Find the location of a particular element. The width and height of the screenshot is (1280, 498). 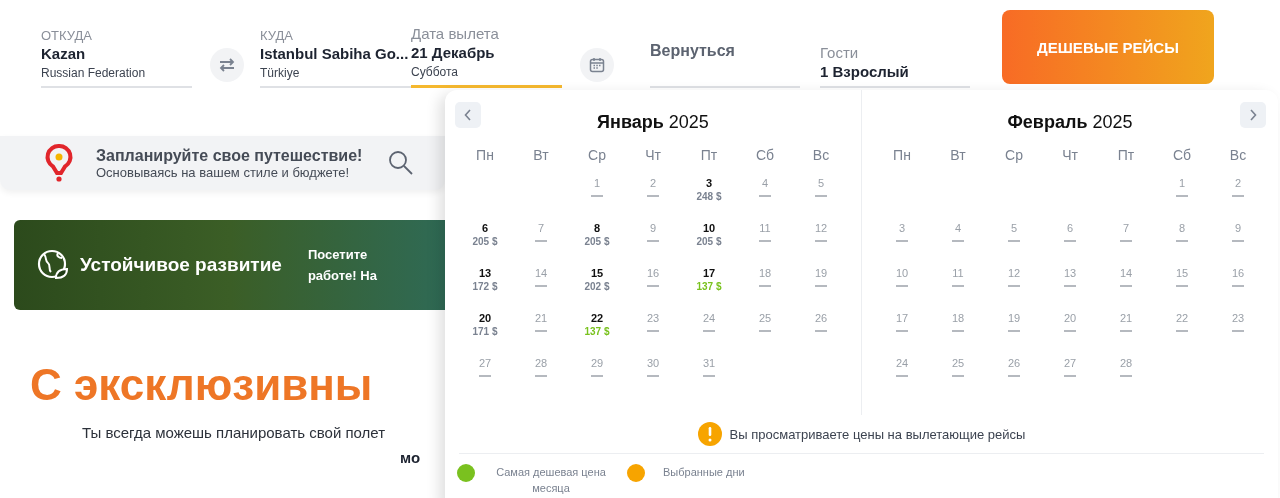

calendar-day: 20 is located at coordinates (1070, 318).